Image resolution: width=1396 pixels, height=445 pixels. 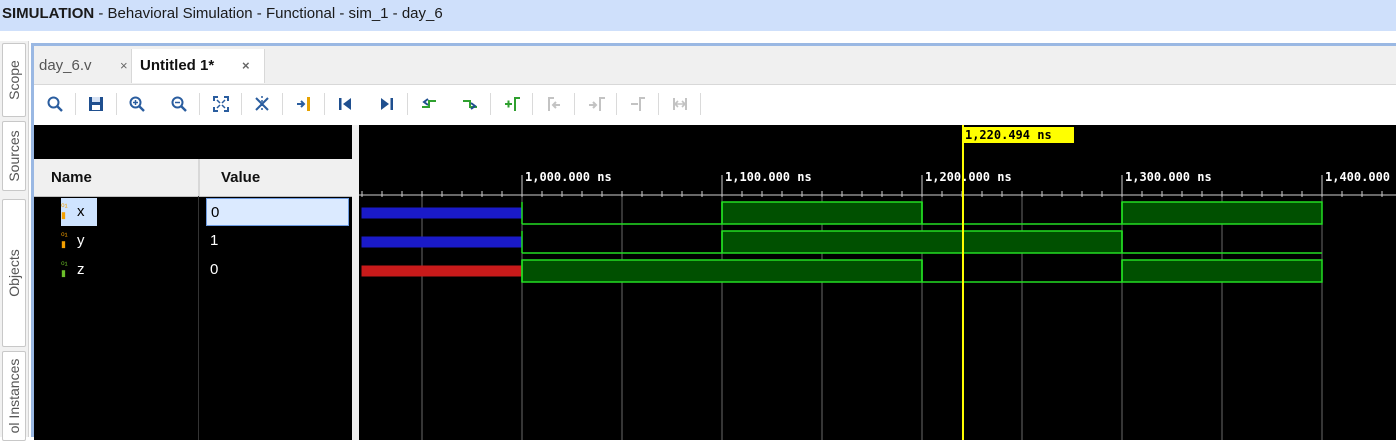 I want to click on left-side-tabs: Scope Sources Objects ol Instances, so click(x=14, y=241).